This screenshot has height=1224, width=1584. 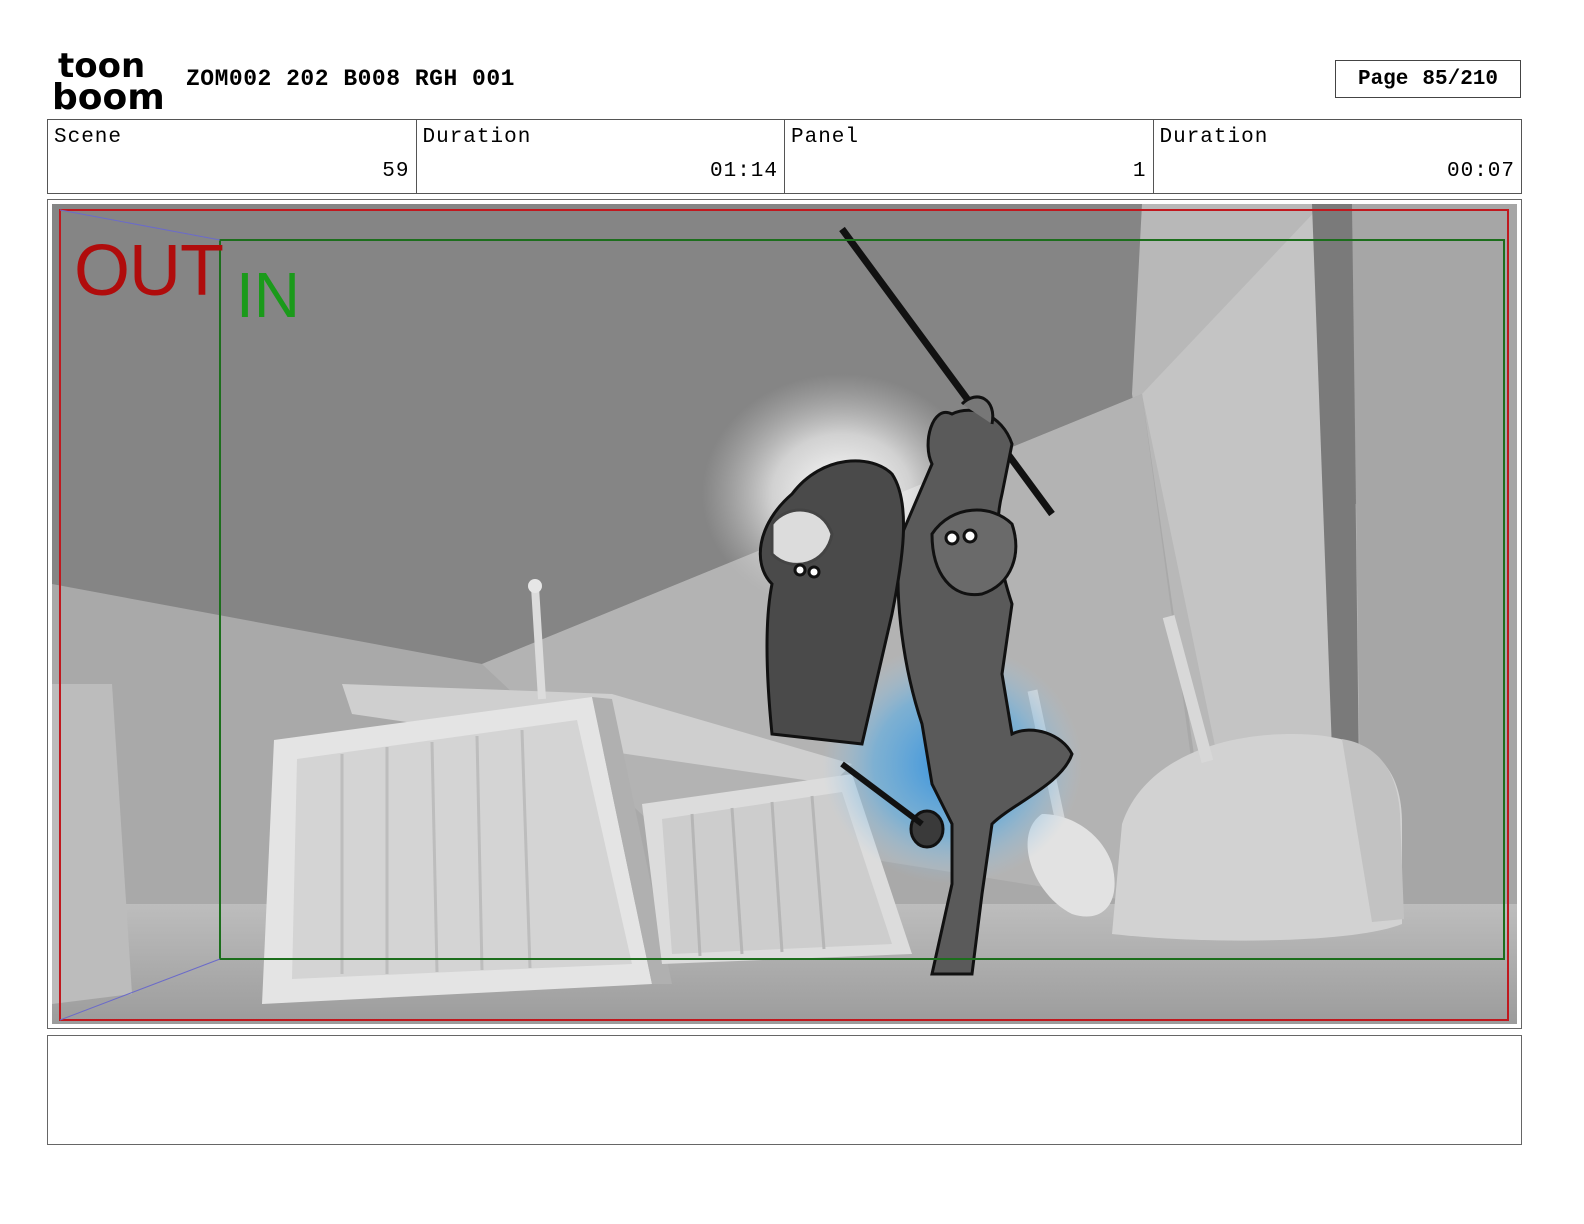 I want to click on panel-duration-value: 00:07, so click(x=1480, y=171).